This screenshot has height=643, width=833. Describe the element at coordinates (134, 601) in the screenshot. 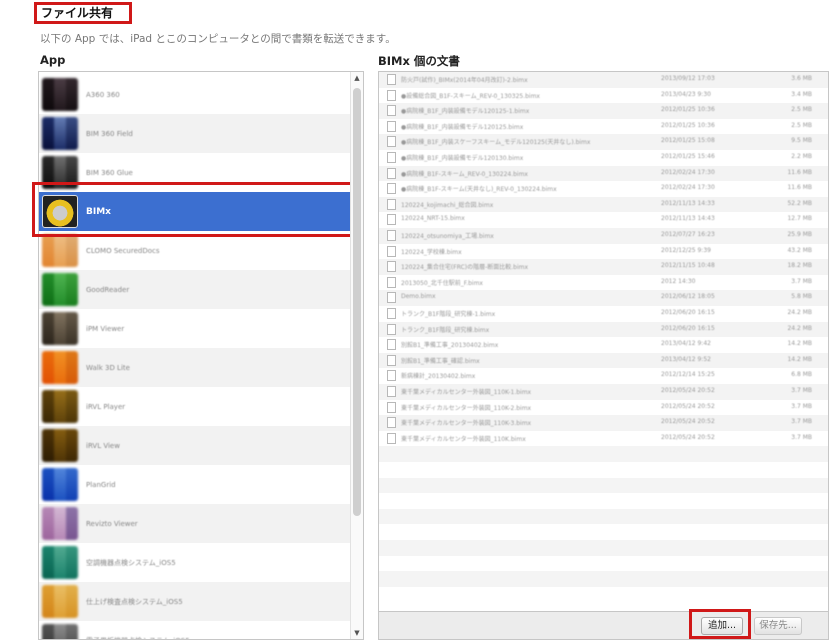

I see `app-name: 仕上げ検査点検システム_iOS5` at that location.